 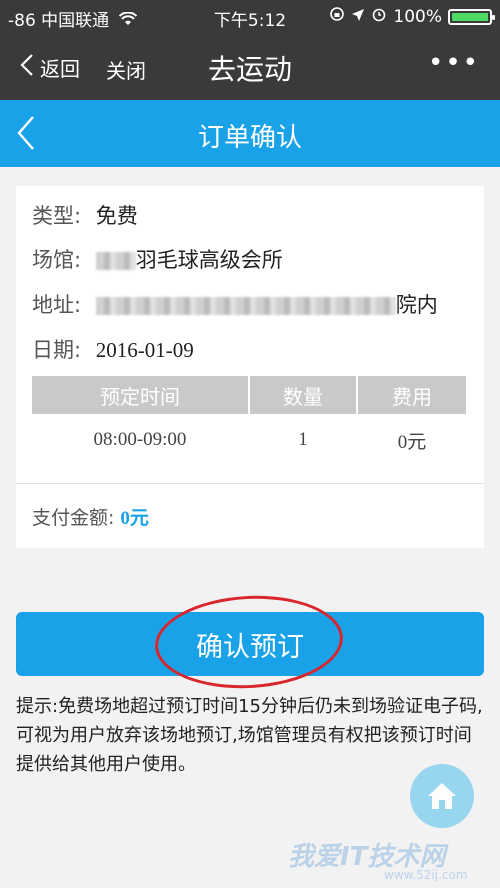 What do you see at coordinates (412, 395) in the screenshot?
I see `column-header-fee: 费用` at bounding box center [412, 395].